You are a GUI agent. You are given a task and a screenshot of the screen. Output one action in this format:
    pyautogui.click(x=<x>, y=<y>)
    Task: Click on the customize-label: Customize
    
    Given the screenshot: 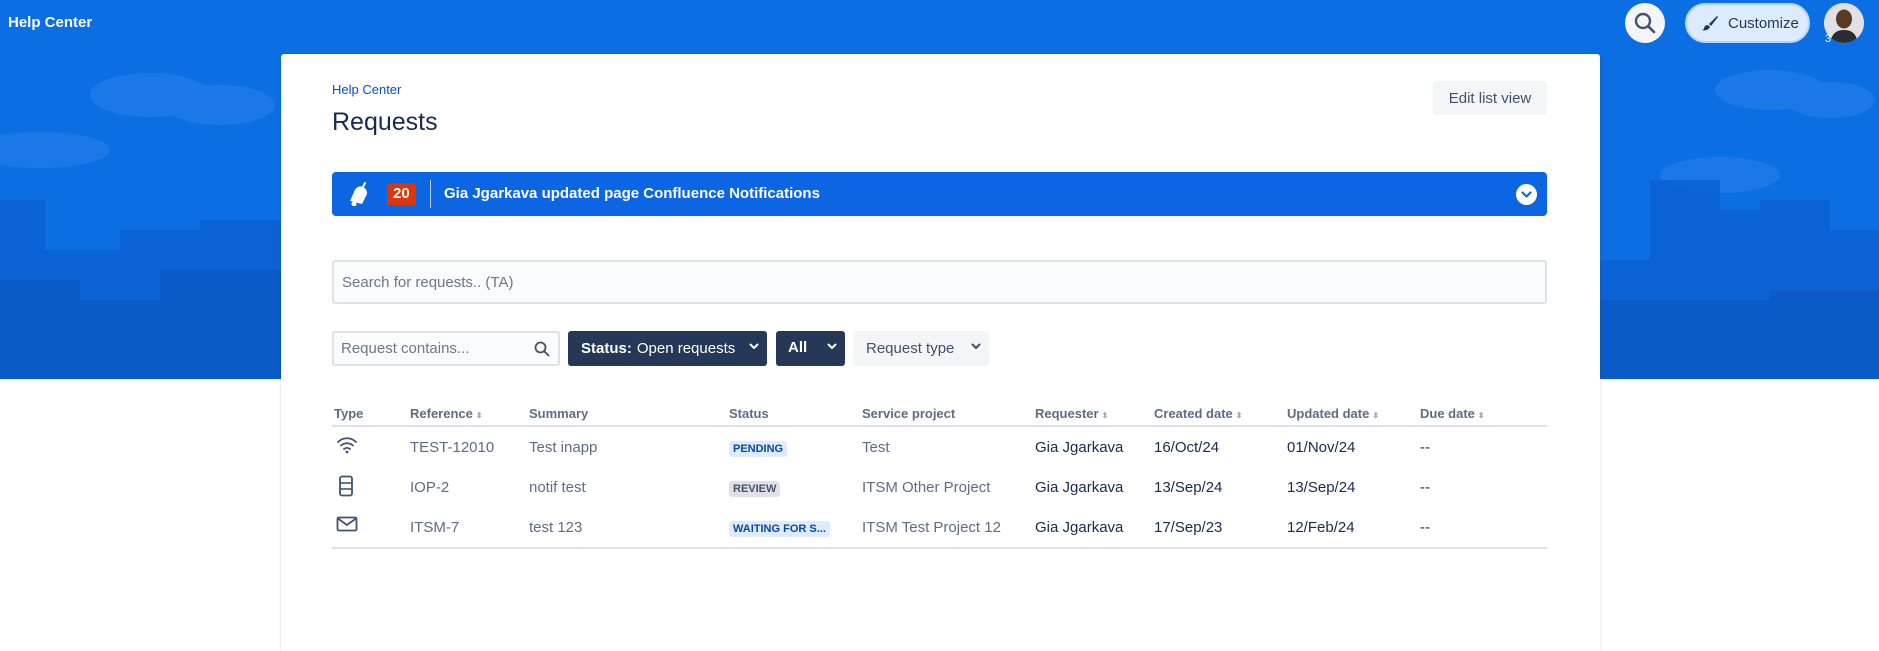 What is the action you would take?
    pyautogui.click(x=1763, y=23)
    